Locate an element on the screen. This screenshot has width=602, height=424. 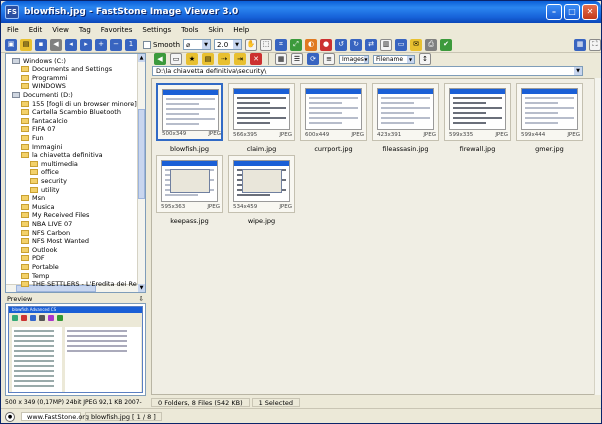
thumbnail-filename: claim.jpg is located at coordinates (261, 149).